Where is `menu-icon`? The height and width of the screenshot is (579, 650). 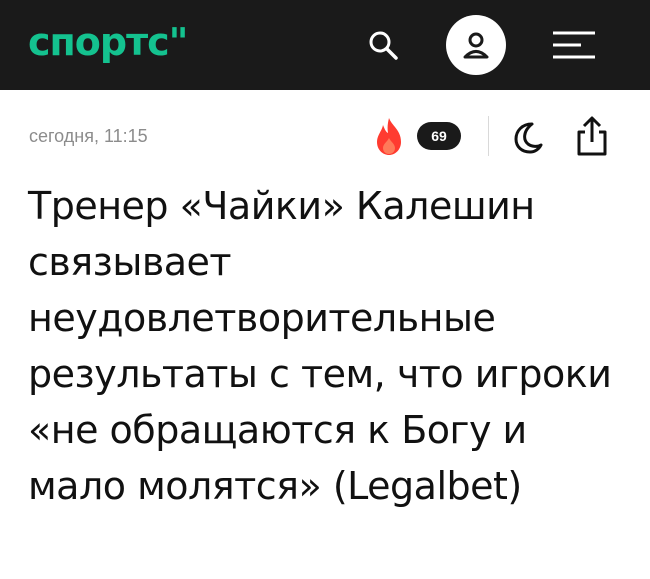 menu-icon is located at coordinates (574, 45).